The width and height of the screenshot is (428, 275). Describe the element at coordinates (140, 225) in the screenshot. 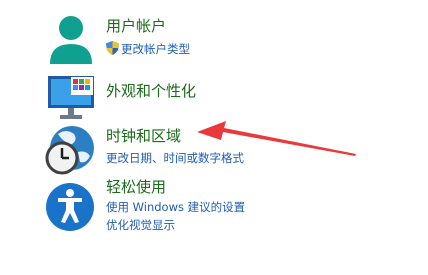

I see `optimize-visual-display-link: 优化视觉显示` at that location.